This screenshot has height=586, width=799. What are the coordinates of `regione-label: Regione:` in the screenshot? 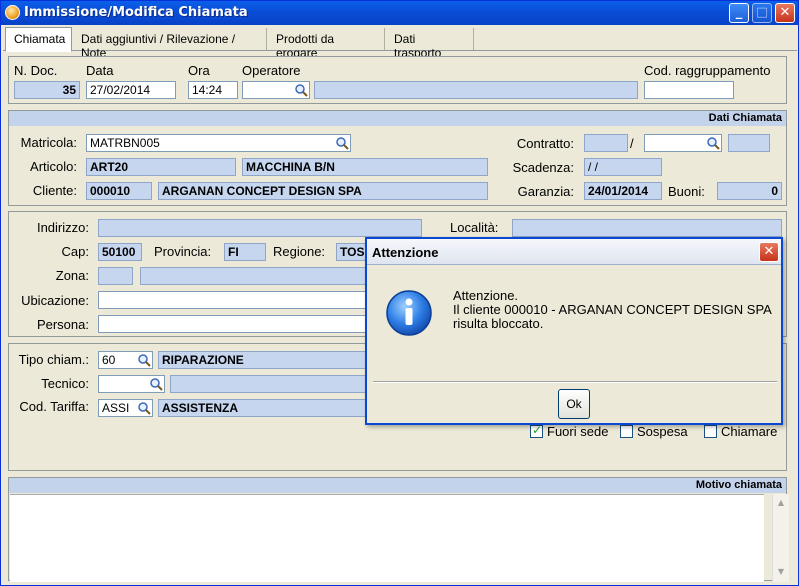 It's located at (299, 251).